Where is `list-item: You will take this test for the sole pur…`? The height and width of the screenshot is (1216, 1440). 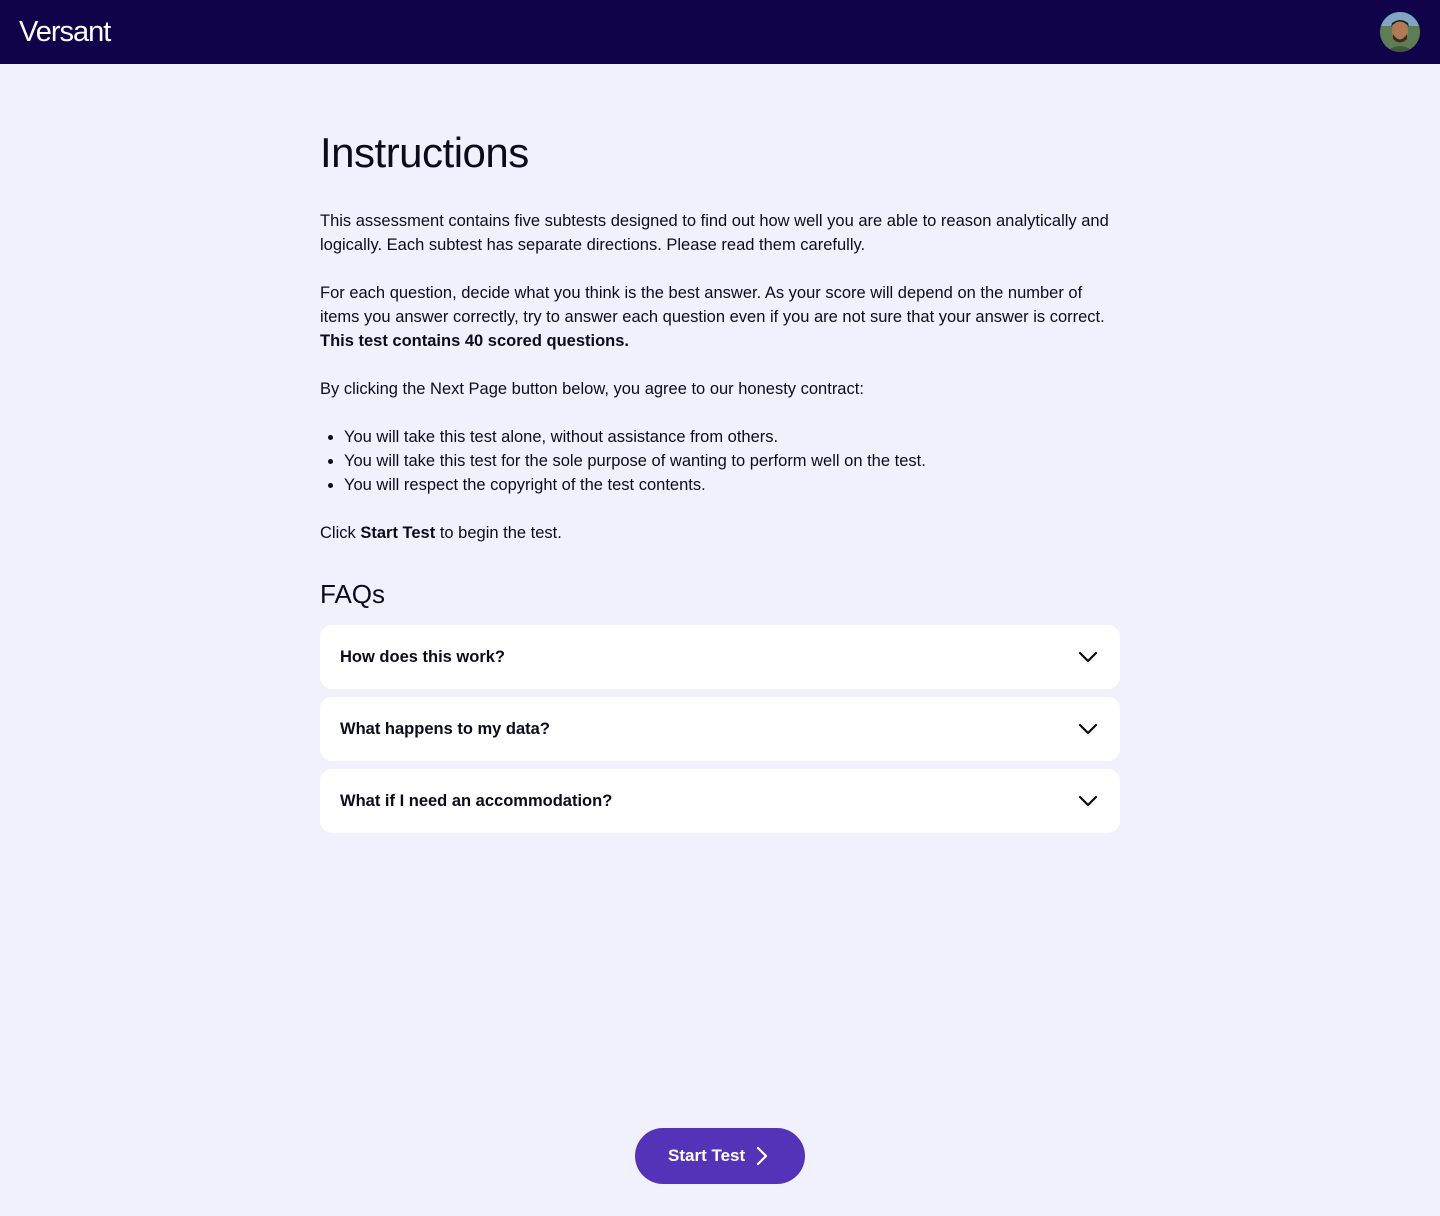 list-item: You will take this test for the sole pur… is located at coordinates (732, 461).